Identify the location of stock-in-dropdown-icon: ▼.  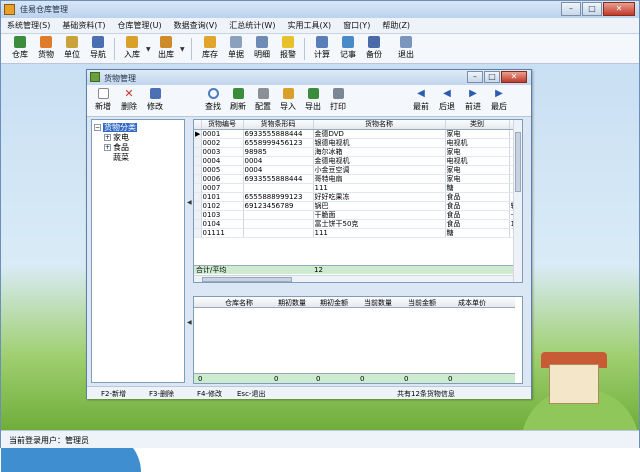
(148, 49).